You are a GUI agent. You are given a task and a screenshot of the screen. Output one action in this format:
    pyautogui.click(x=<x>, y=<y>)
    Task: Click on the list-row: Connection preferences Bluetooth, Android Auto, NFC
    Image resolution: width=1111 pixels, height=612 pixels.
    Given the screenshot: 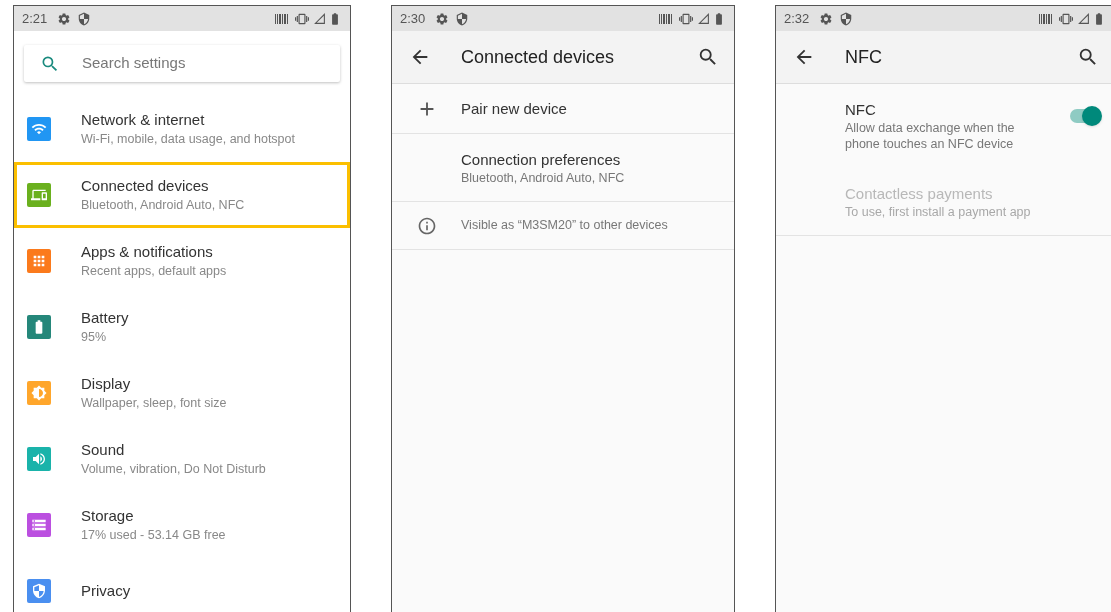 What is the action you would take?
    pyautogui.click(x=563, y=168)
    